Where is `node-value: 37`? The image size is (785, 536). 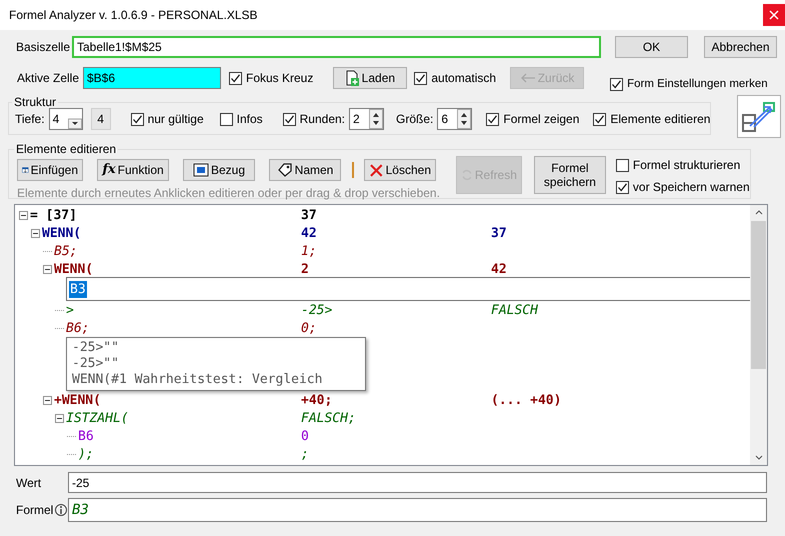
node-value: 37 is located at coordinates (309, 215).